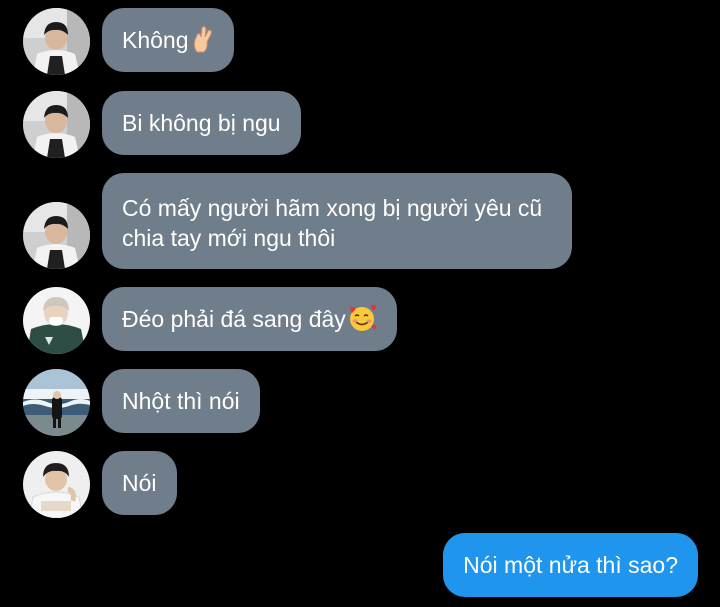 The width and height of the screenshot is (720, 607). I want to click on message-bubble: Không, so click(168, 40).